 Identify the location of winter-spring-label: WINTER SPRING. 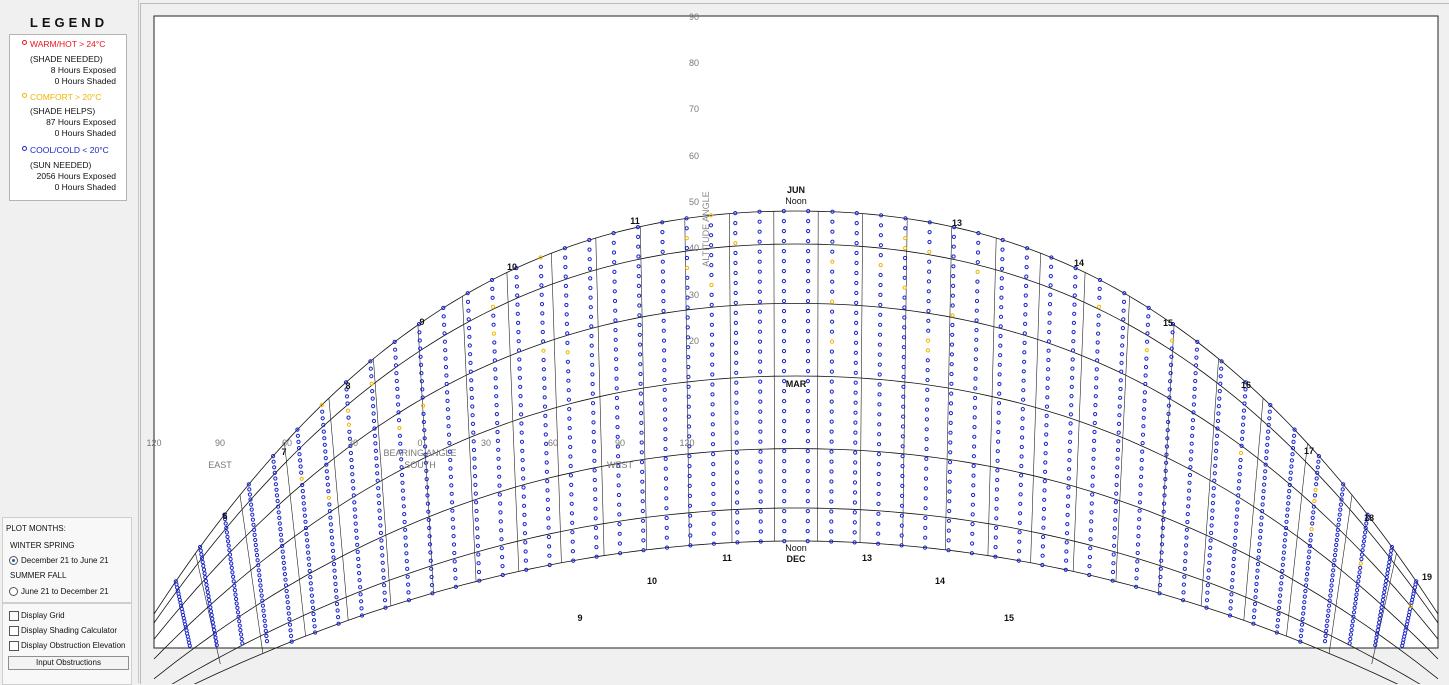
(42, 545).